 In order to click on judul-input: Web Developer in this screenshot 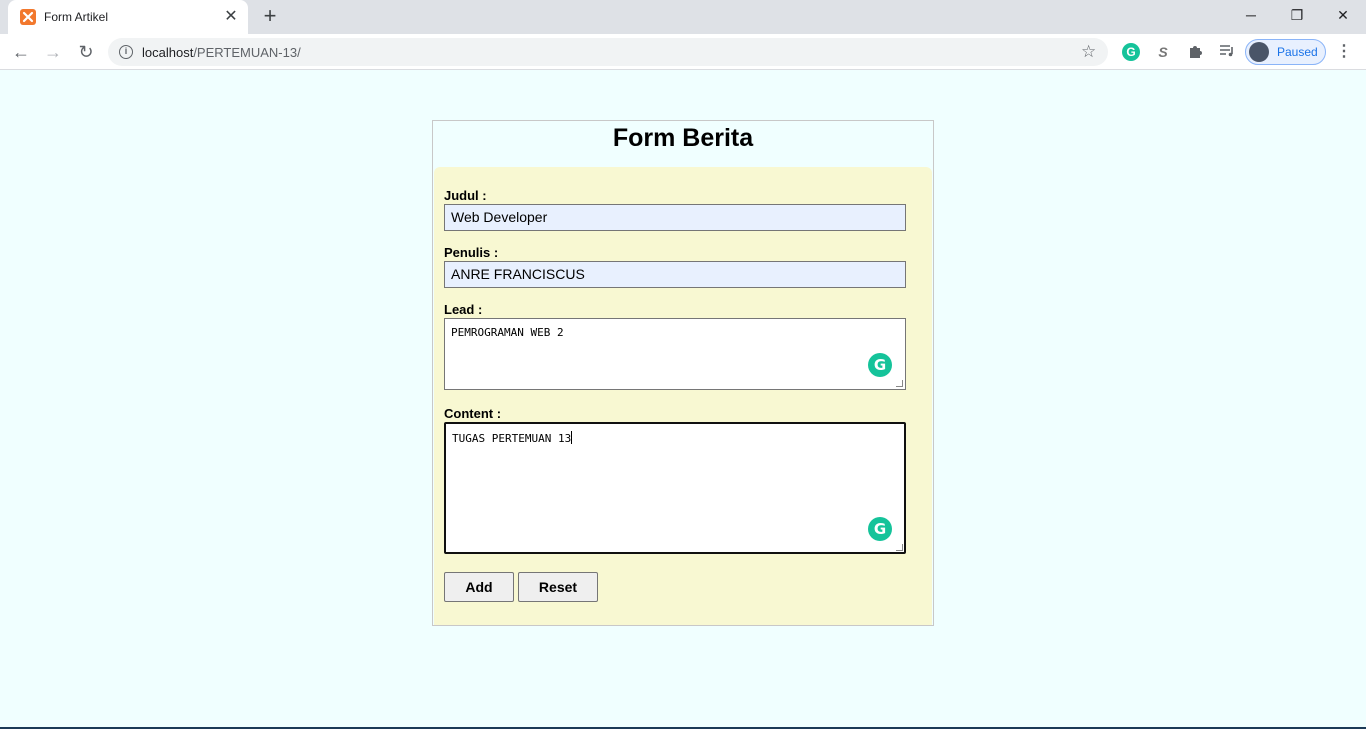, I will do `click(675, 217)`.